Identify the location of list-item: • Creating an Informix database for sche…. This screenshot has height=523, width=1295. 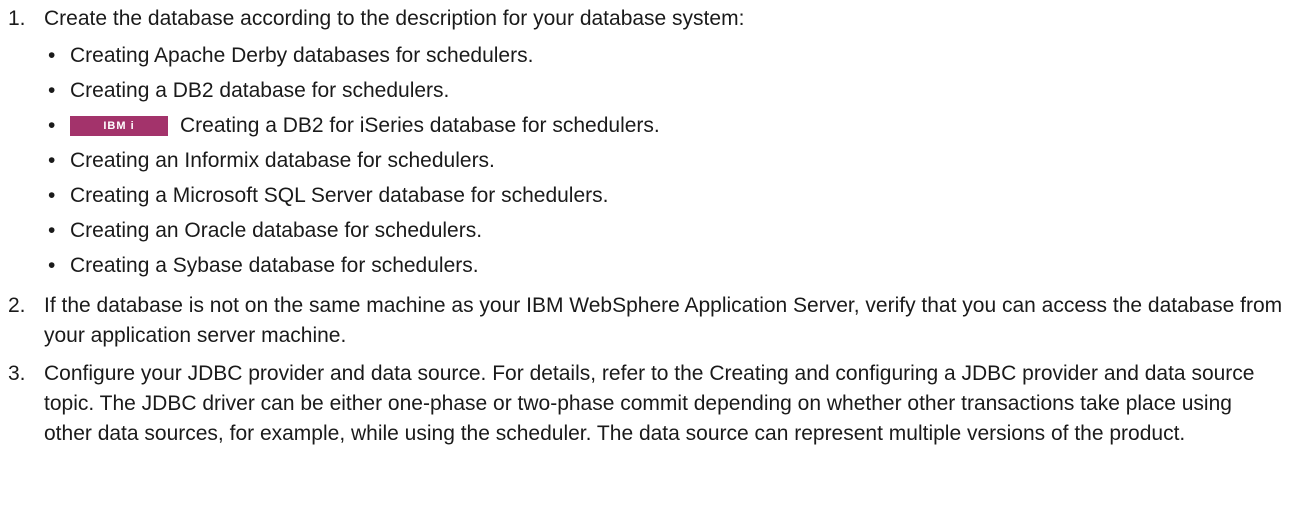
(664, 160).